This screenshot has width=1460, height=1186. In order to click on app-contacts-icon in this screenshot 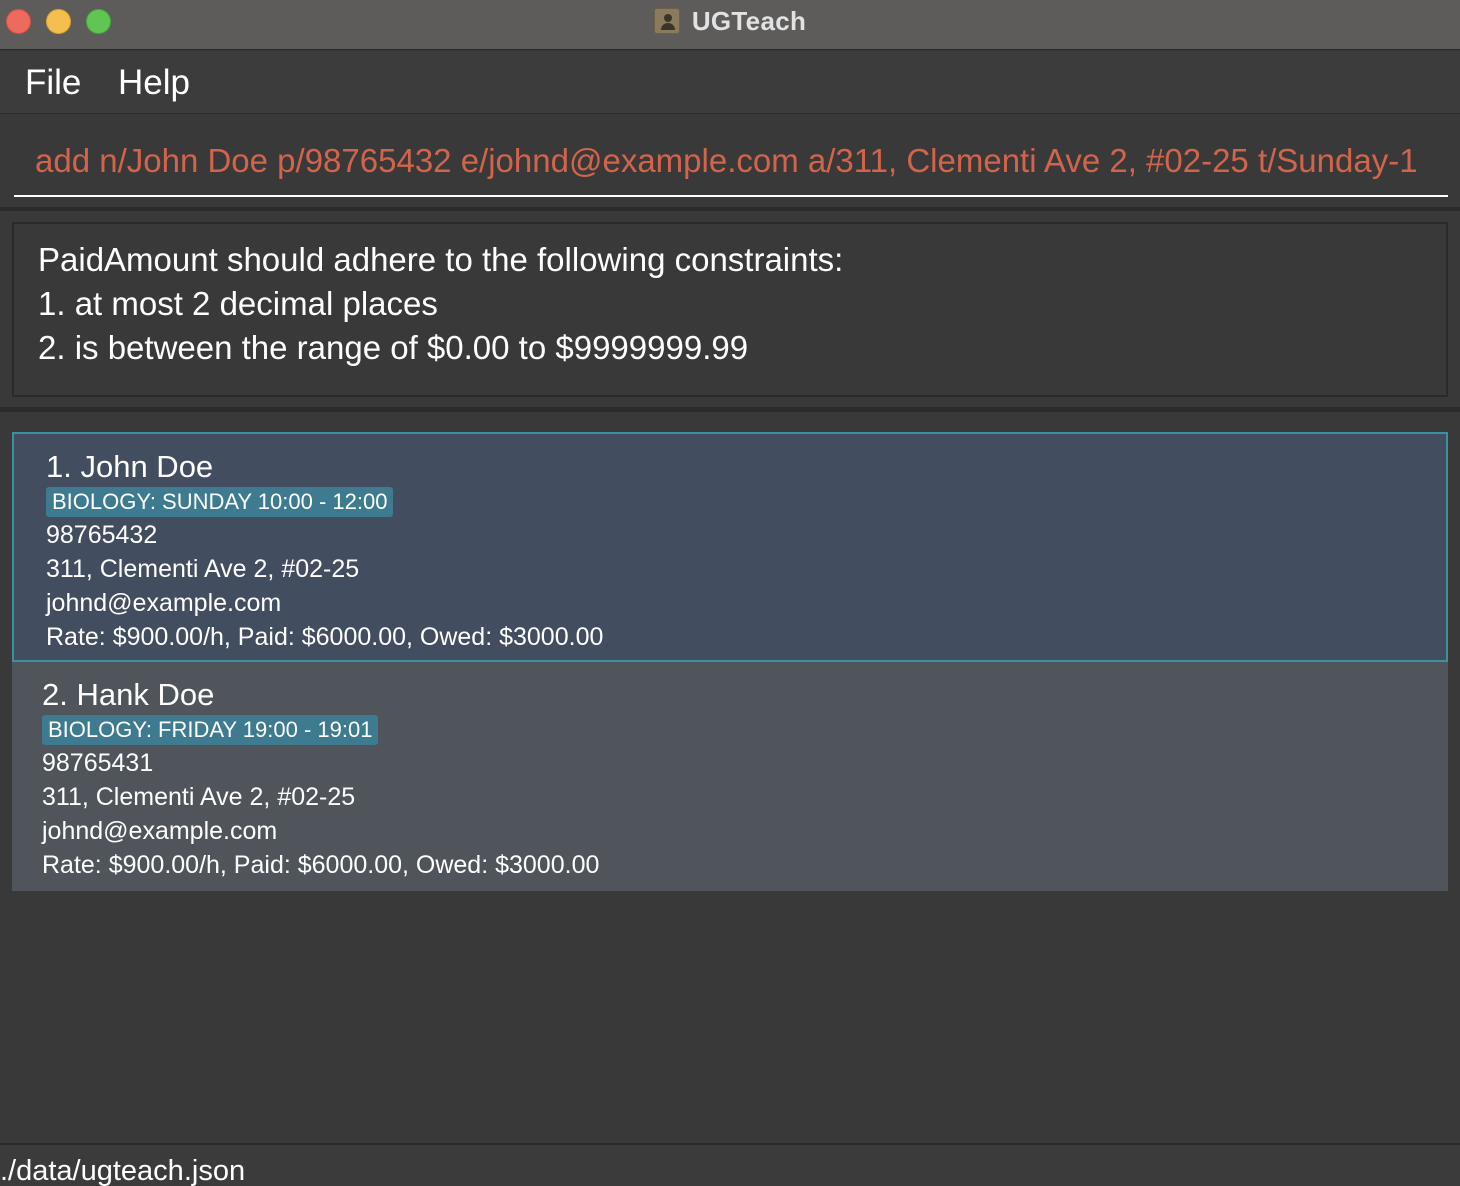, I will do `click(666, 21)`.